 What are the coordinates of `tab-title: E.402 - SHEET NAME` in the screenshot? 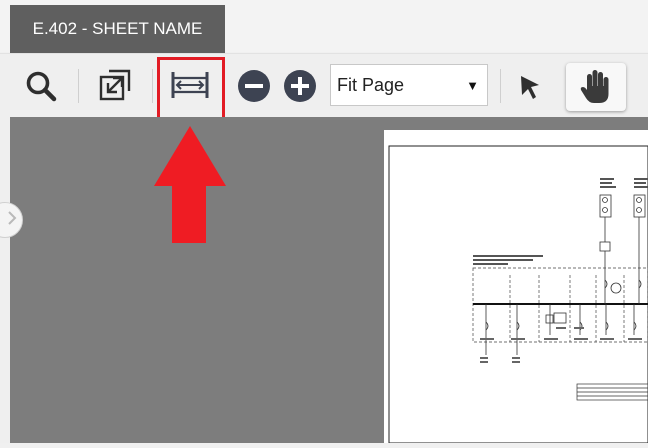 It's located at (117, 28).